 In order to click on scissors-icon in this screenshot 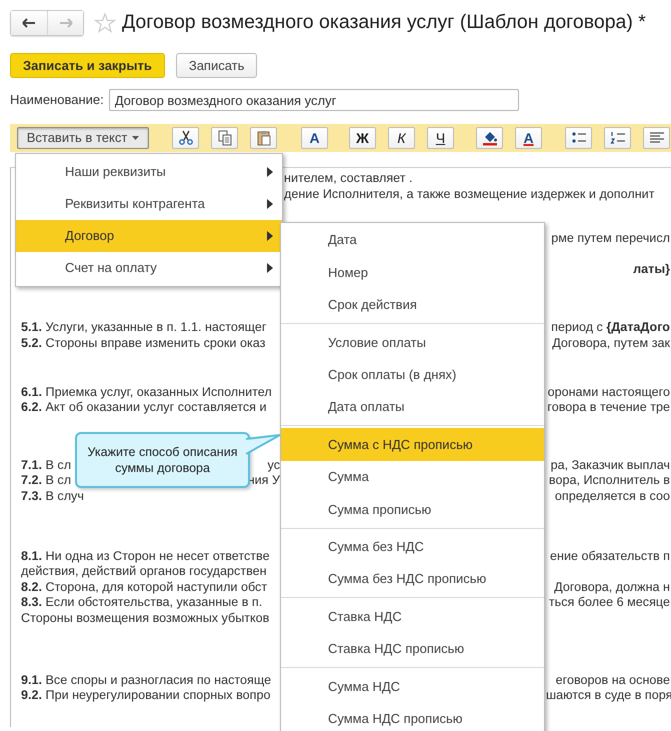, I will do `click(186, 138)`.